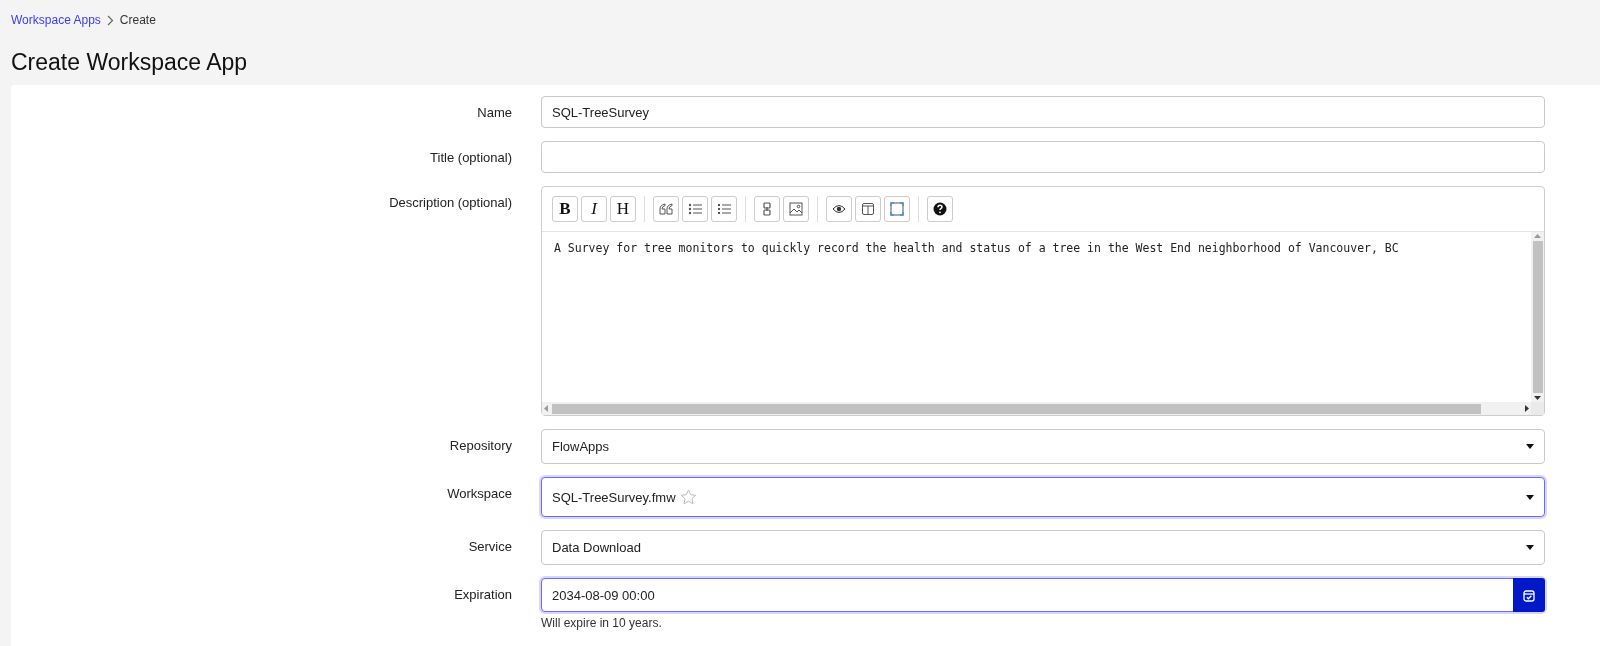 Image resolution: width=1600 pixels, height=646 pixels. What do you see at coordinates (594, 209) in the screenshot?
I see `format-button: I` at bounding box center [594, 209].